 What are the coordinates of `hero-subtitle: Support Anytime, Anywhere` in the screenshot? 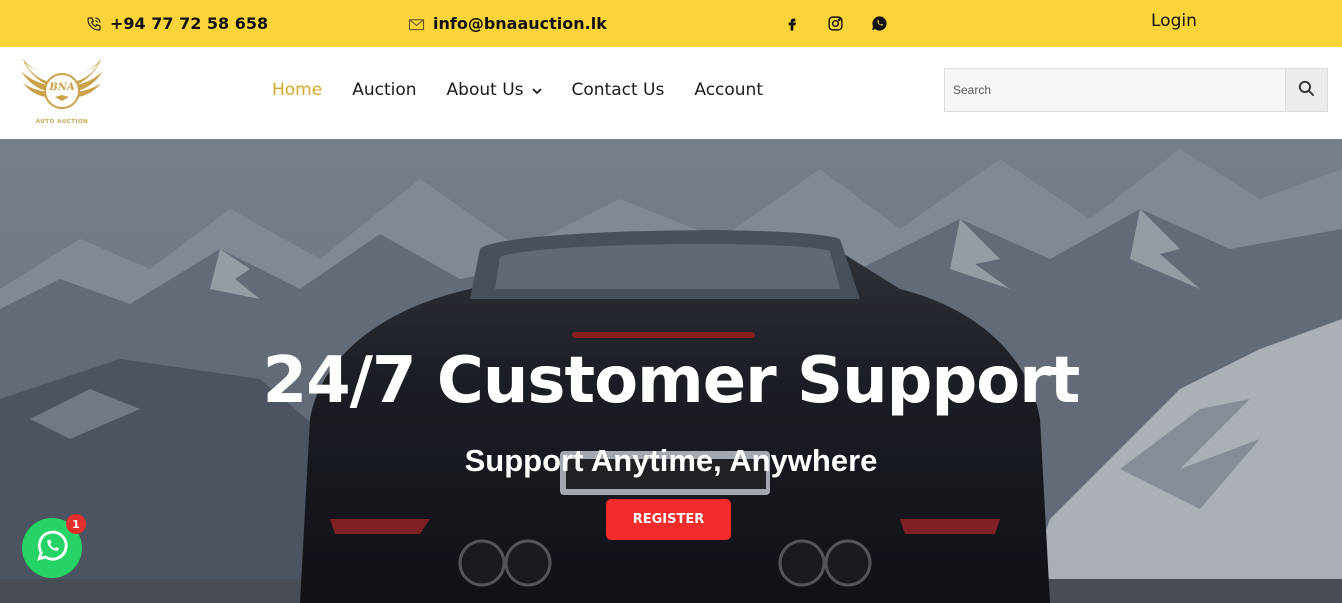 It's located at (671, 460).